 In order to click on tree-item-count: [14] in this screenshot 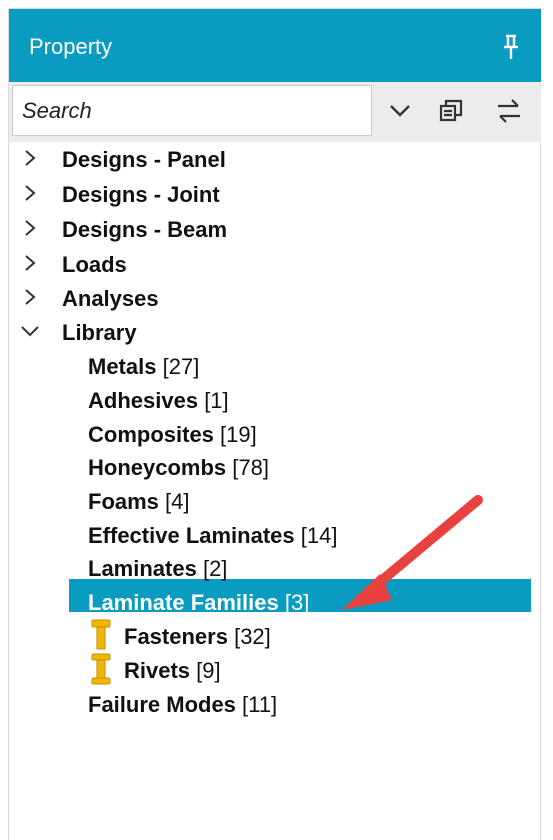, I will do `click(319, 535)`.